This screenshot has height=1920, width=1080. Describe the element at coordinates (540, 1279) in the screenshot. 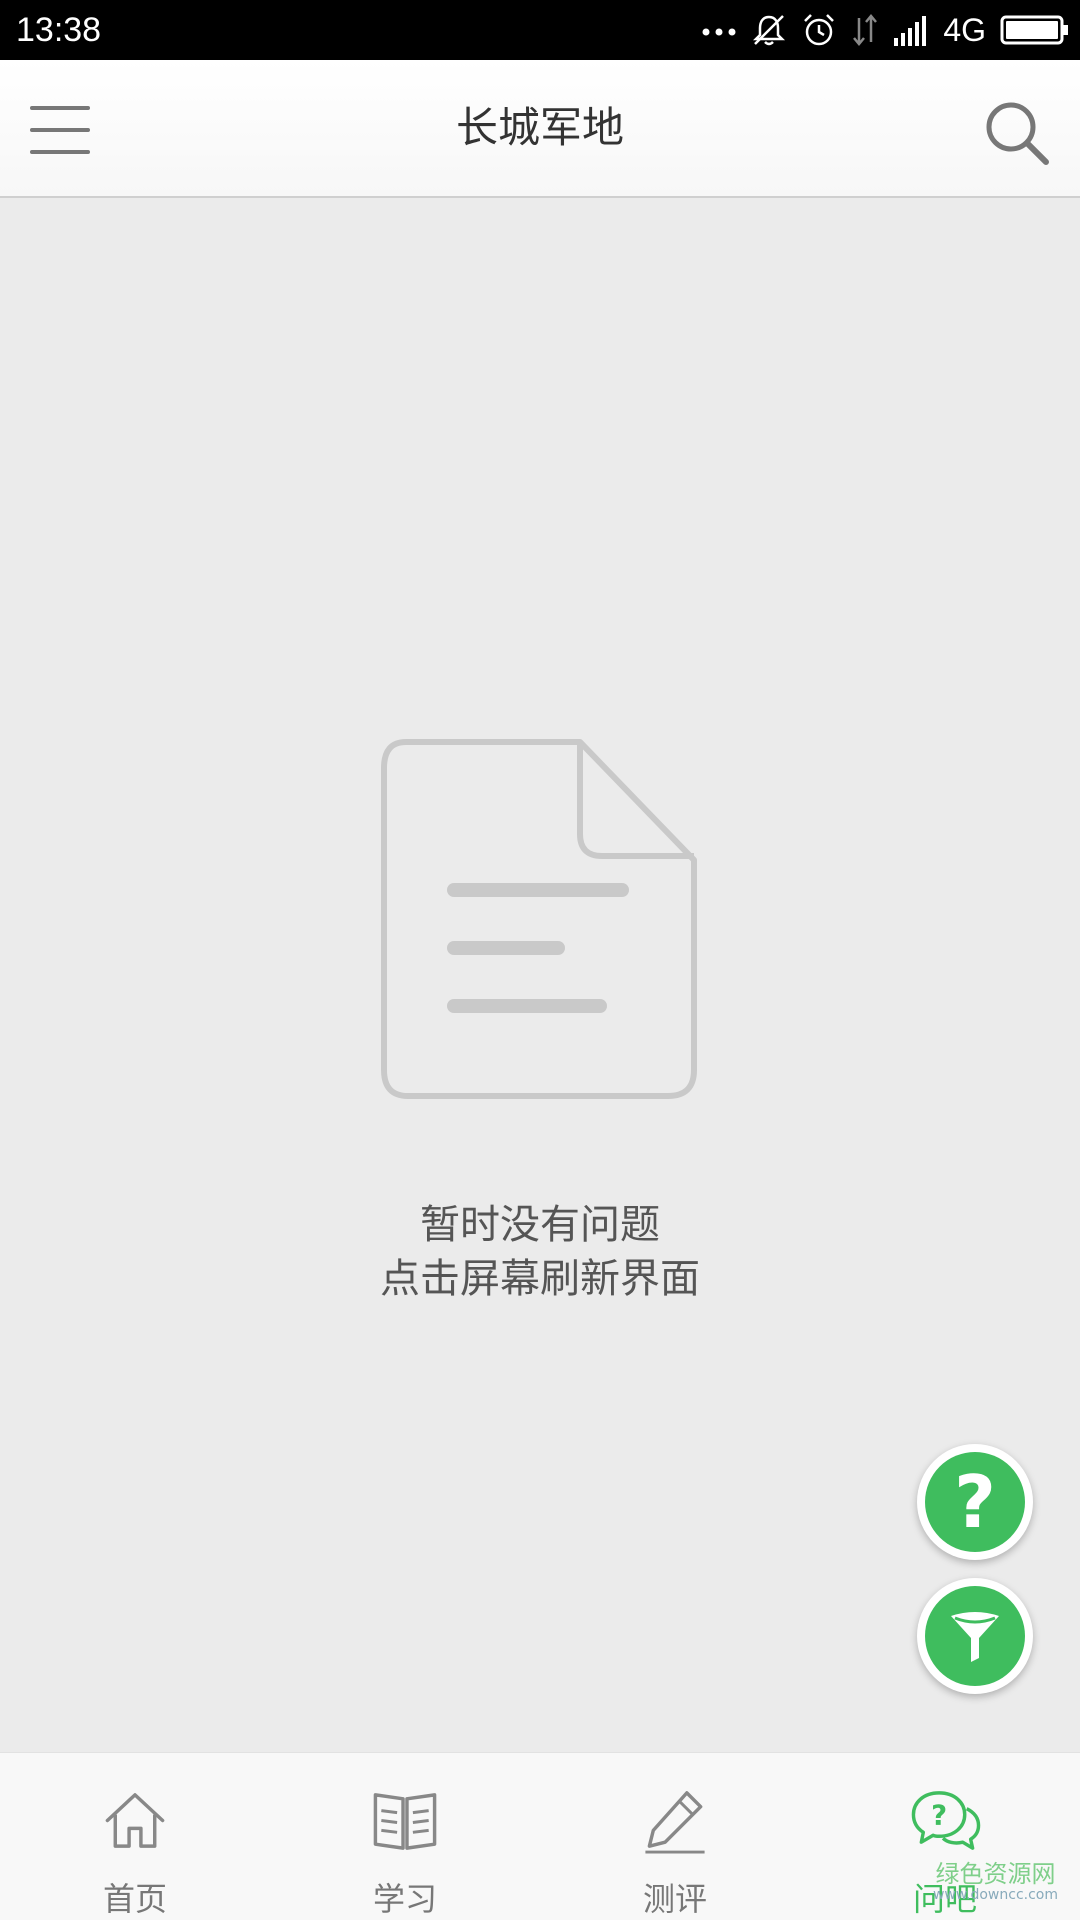

I see `empty-message-line2: 点击屏幕刷新界面` at that location.